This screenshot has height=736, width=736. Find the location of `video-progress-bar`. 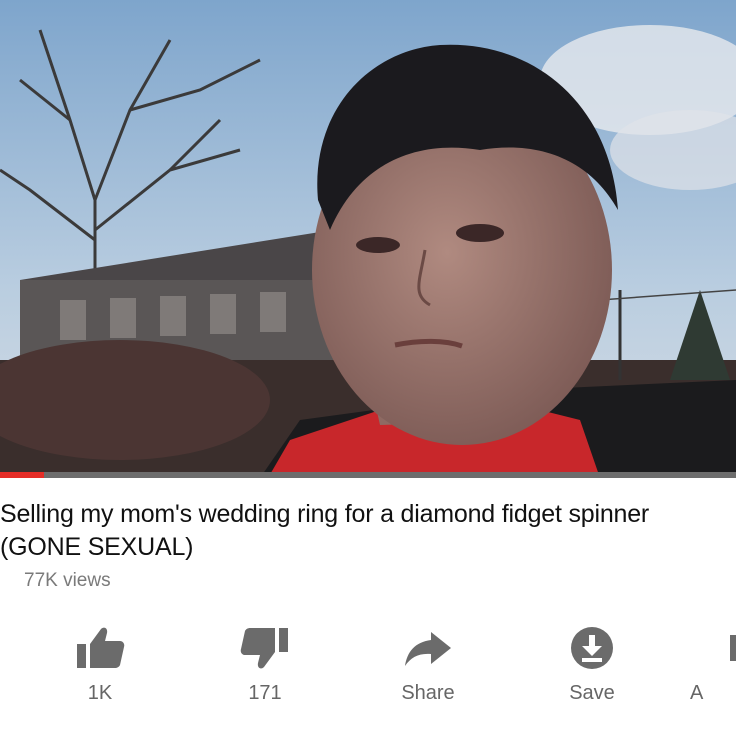

video-progress-bar is located at coordinates (368, 475).